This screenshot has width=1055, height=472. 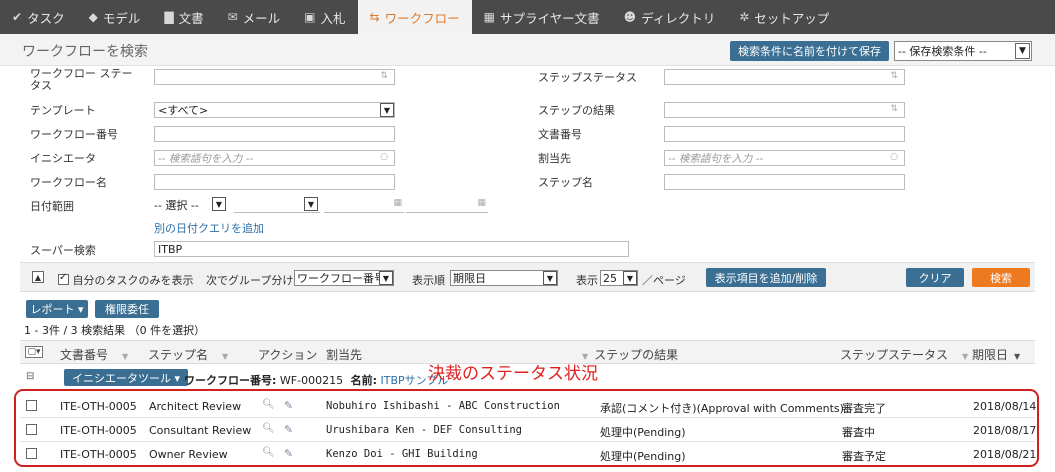 What do you see at coordinates (447, 205) in the screenshot?
I see `date-to-input: ▦` at bounding box center [447, 205].